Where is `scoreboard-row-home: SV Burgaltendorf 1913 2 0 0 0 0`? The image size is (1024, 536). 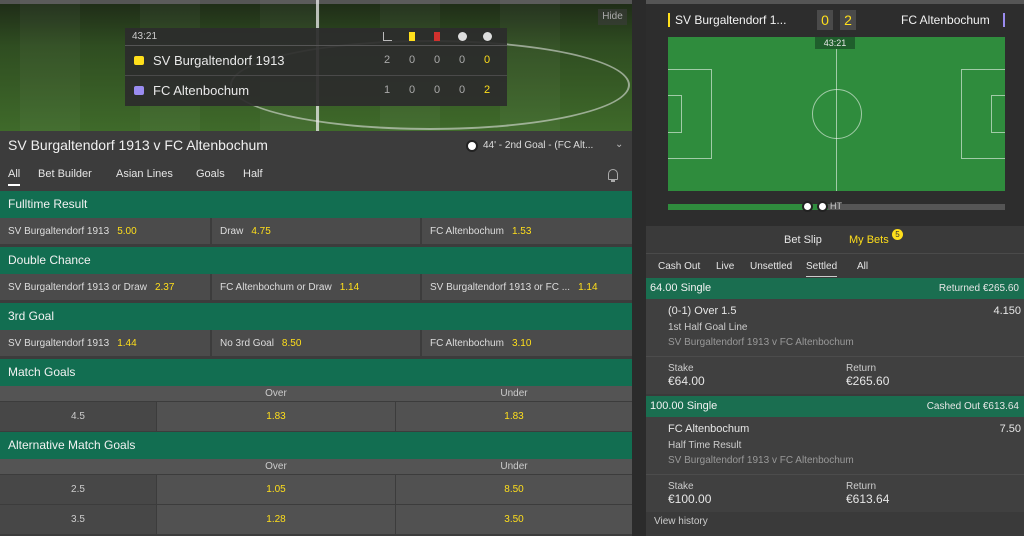 scoreboard-row-home: SV Burgaltendorf 1913 2 0 0 0 0 is located at coordinates (316, 61).